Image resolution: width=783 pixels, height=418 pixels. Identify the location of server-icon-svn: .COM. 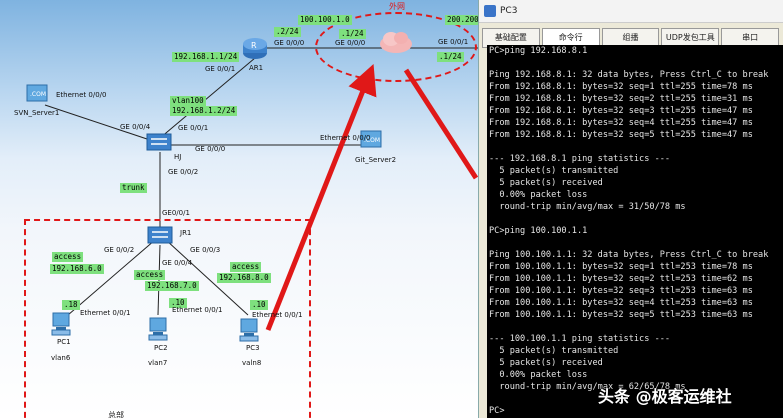
(37, 94).